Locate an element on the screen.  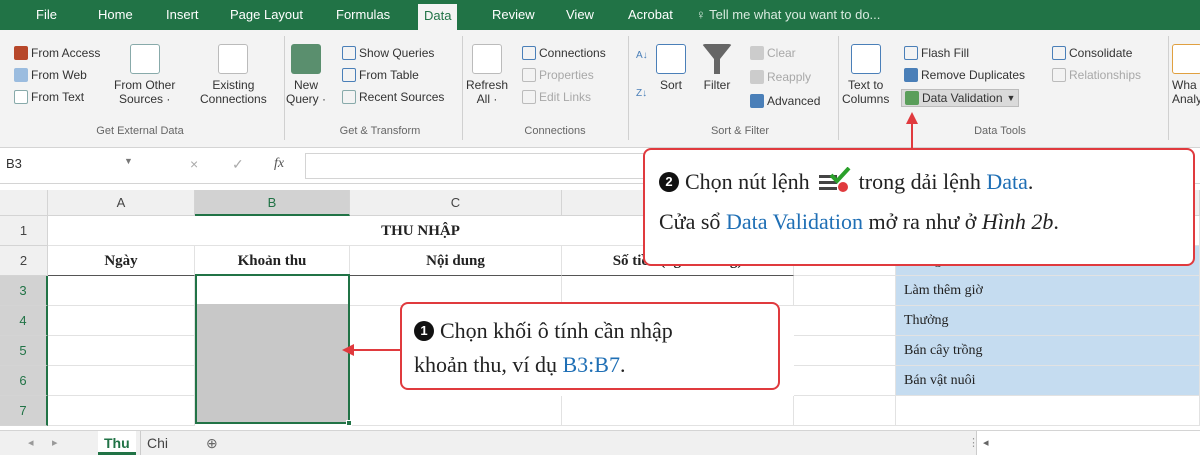
reapply-button: Reapply is located at coordinates (780, 77).